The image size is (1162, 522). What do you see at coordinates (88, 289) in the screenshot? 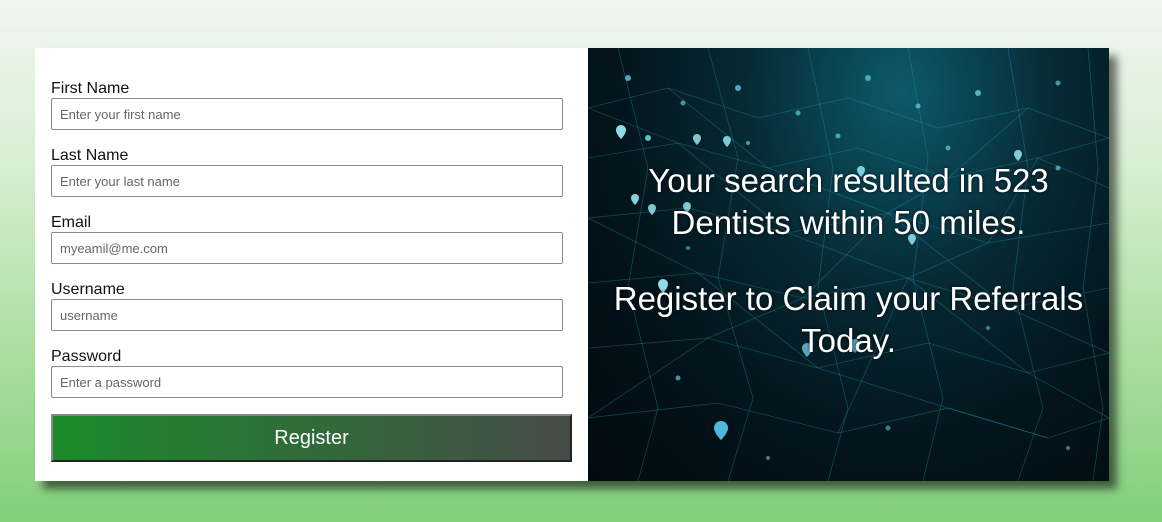
I see `username-label: Username` at bounding box center [88, 289].